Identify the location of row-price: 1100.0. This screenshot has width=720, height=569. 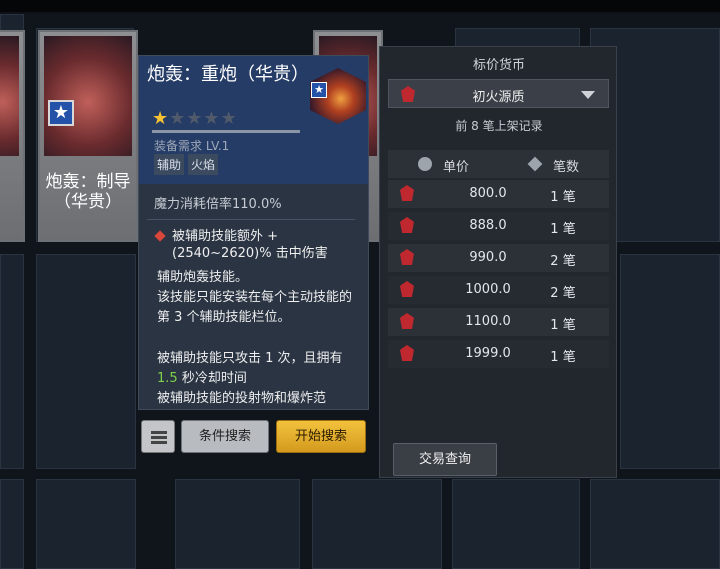
(488, 321).